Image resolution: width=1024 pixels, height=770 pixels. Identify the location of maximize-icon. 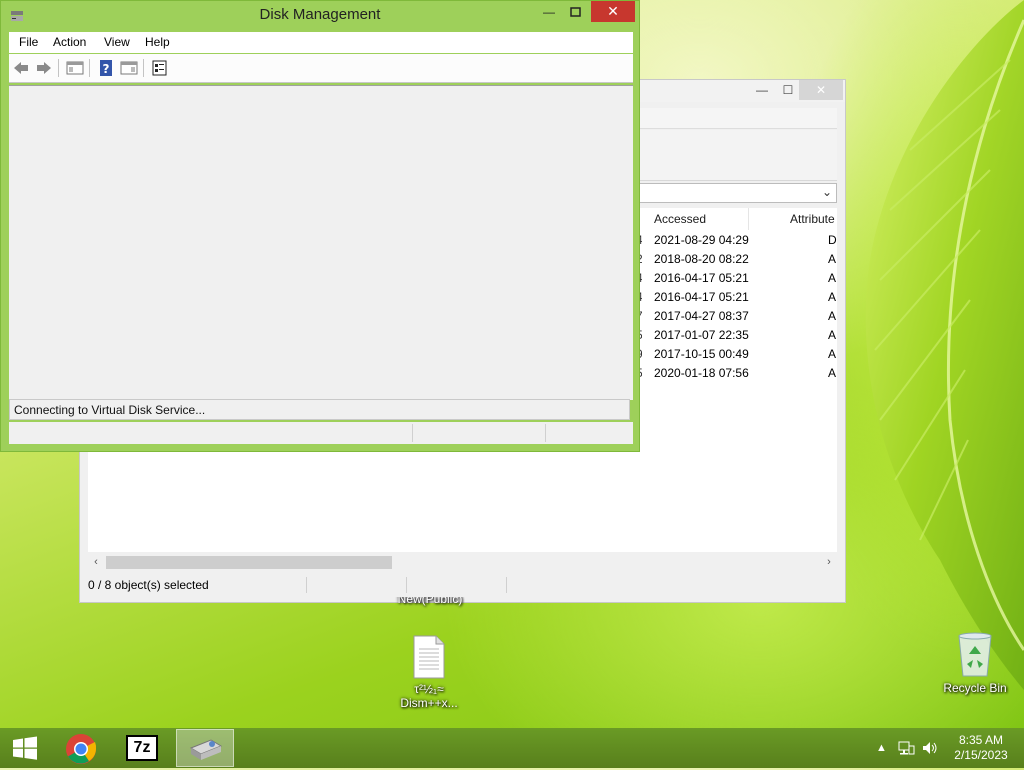
(575, 12).